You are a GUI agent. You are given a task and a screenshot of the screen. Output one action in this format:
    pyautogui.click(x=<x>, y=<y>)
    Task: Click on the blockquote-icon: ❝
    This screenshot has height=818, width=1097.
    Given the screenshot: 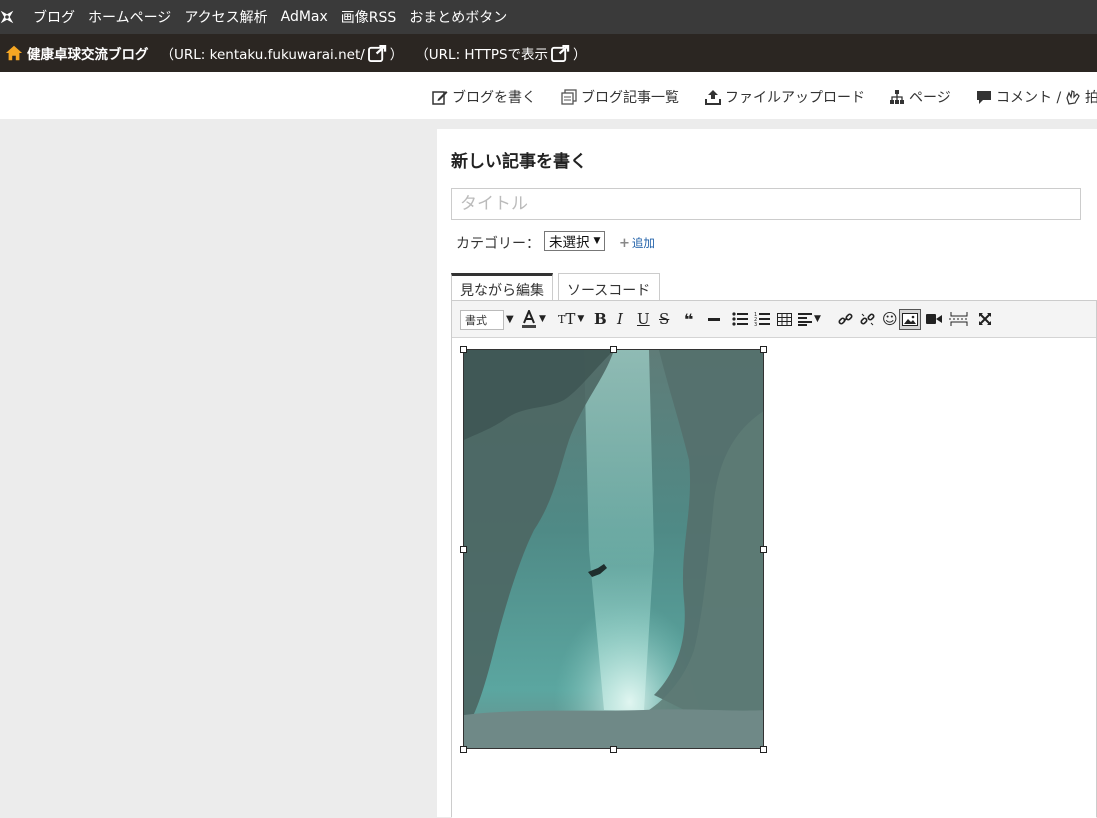 What is the action you would take?
    pyautogui.click(x=688, y=319)
    